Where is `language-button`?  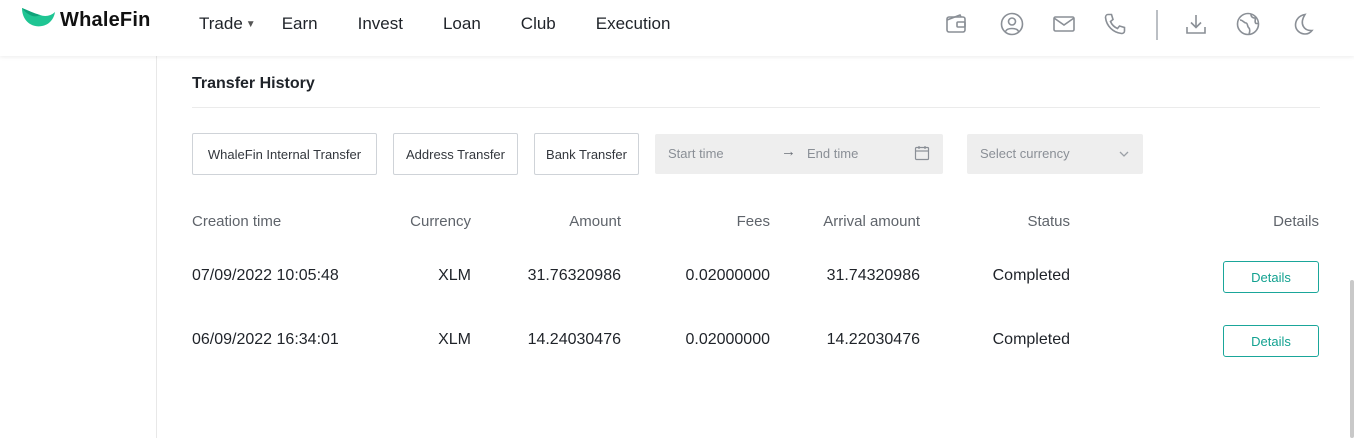
language-button is located at coordinates (1248, 24).